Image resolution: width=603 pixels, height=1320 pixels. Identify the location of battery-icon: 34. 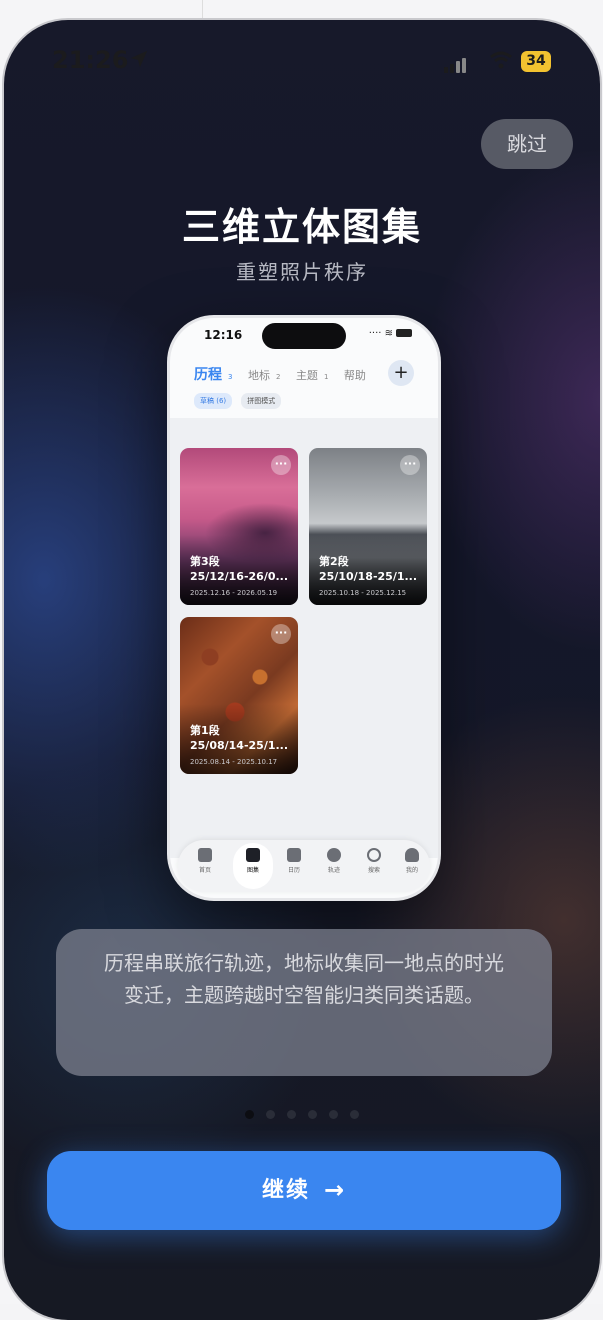
(536, 61).